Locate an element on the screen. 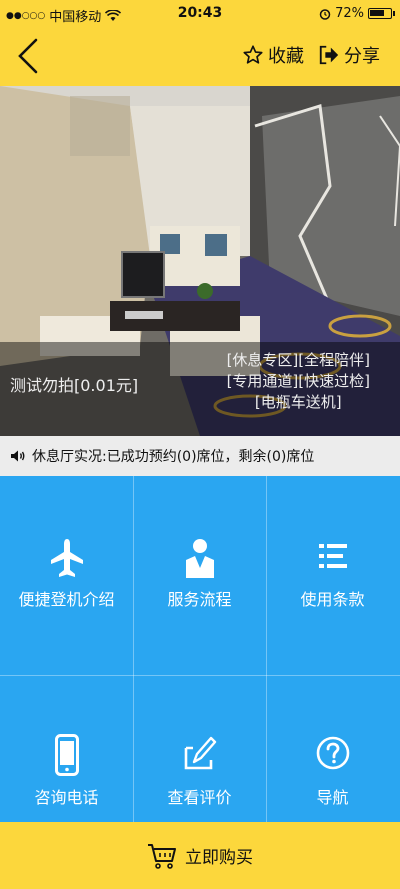  menu-label: 导航 is located at coordinates (332, 797).